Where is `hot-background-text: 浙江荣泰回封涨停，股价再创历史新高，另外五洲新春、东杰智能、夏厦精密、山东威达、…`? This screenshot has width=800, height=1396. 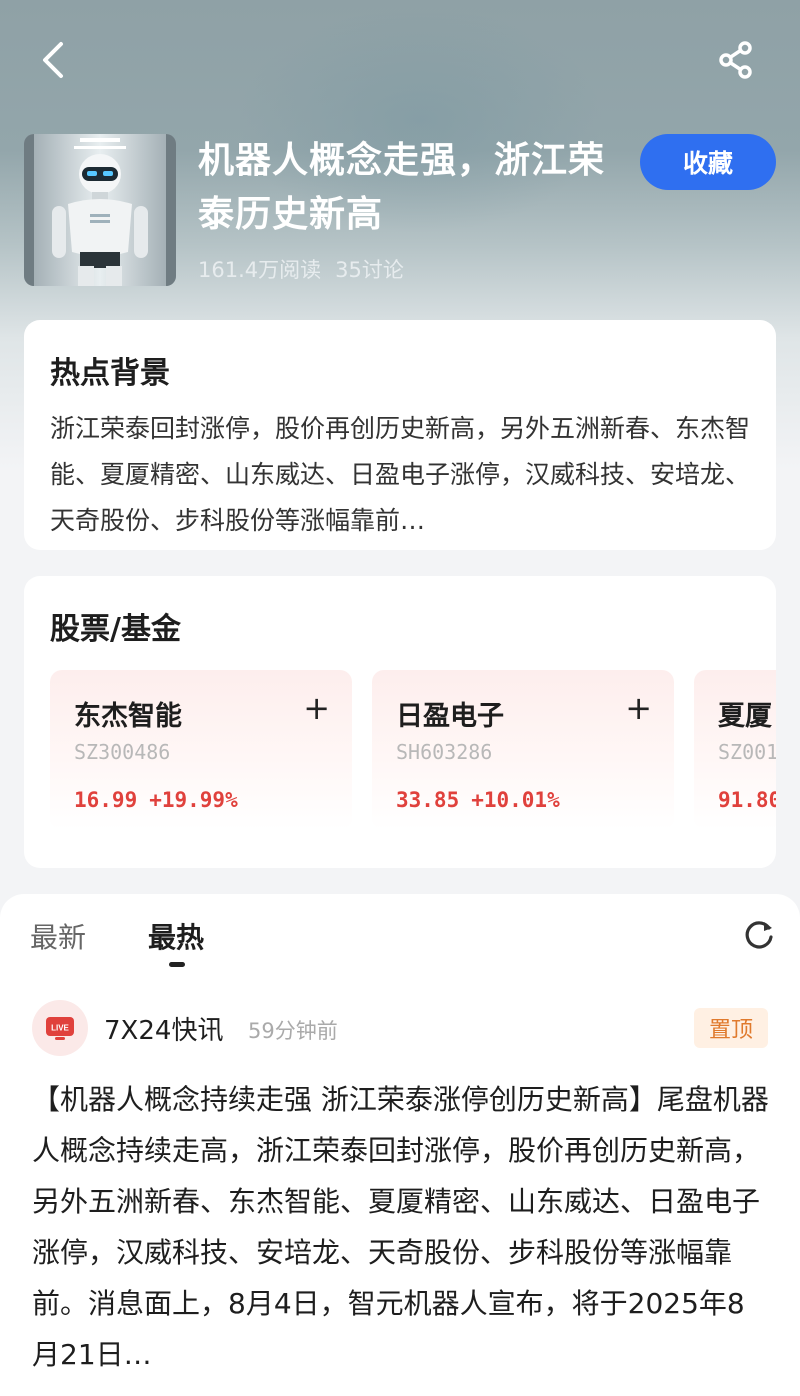 hot-background-text: 浙江荣泰回封涨停，股价再创历史新高，另外五洲新春、东杰智能、夏厦精密、山东威达、… is located at coordinates (400, 475).